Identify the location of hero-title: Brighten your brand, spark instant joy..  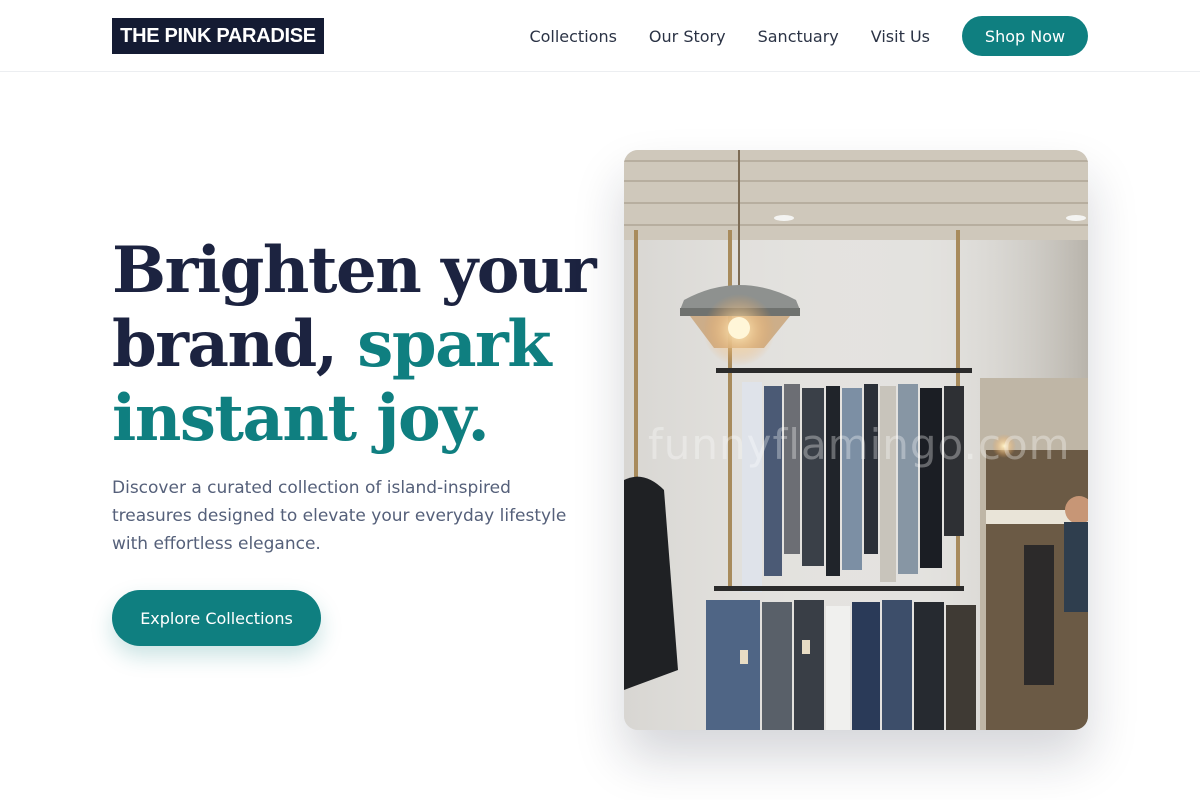
(362, 345).